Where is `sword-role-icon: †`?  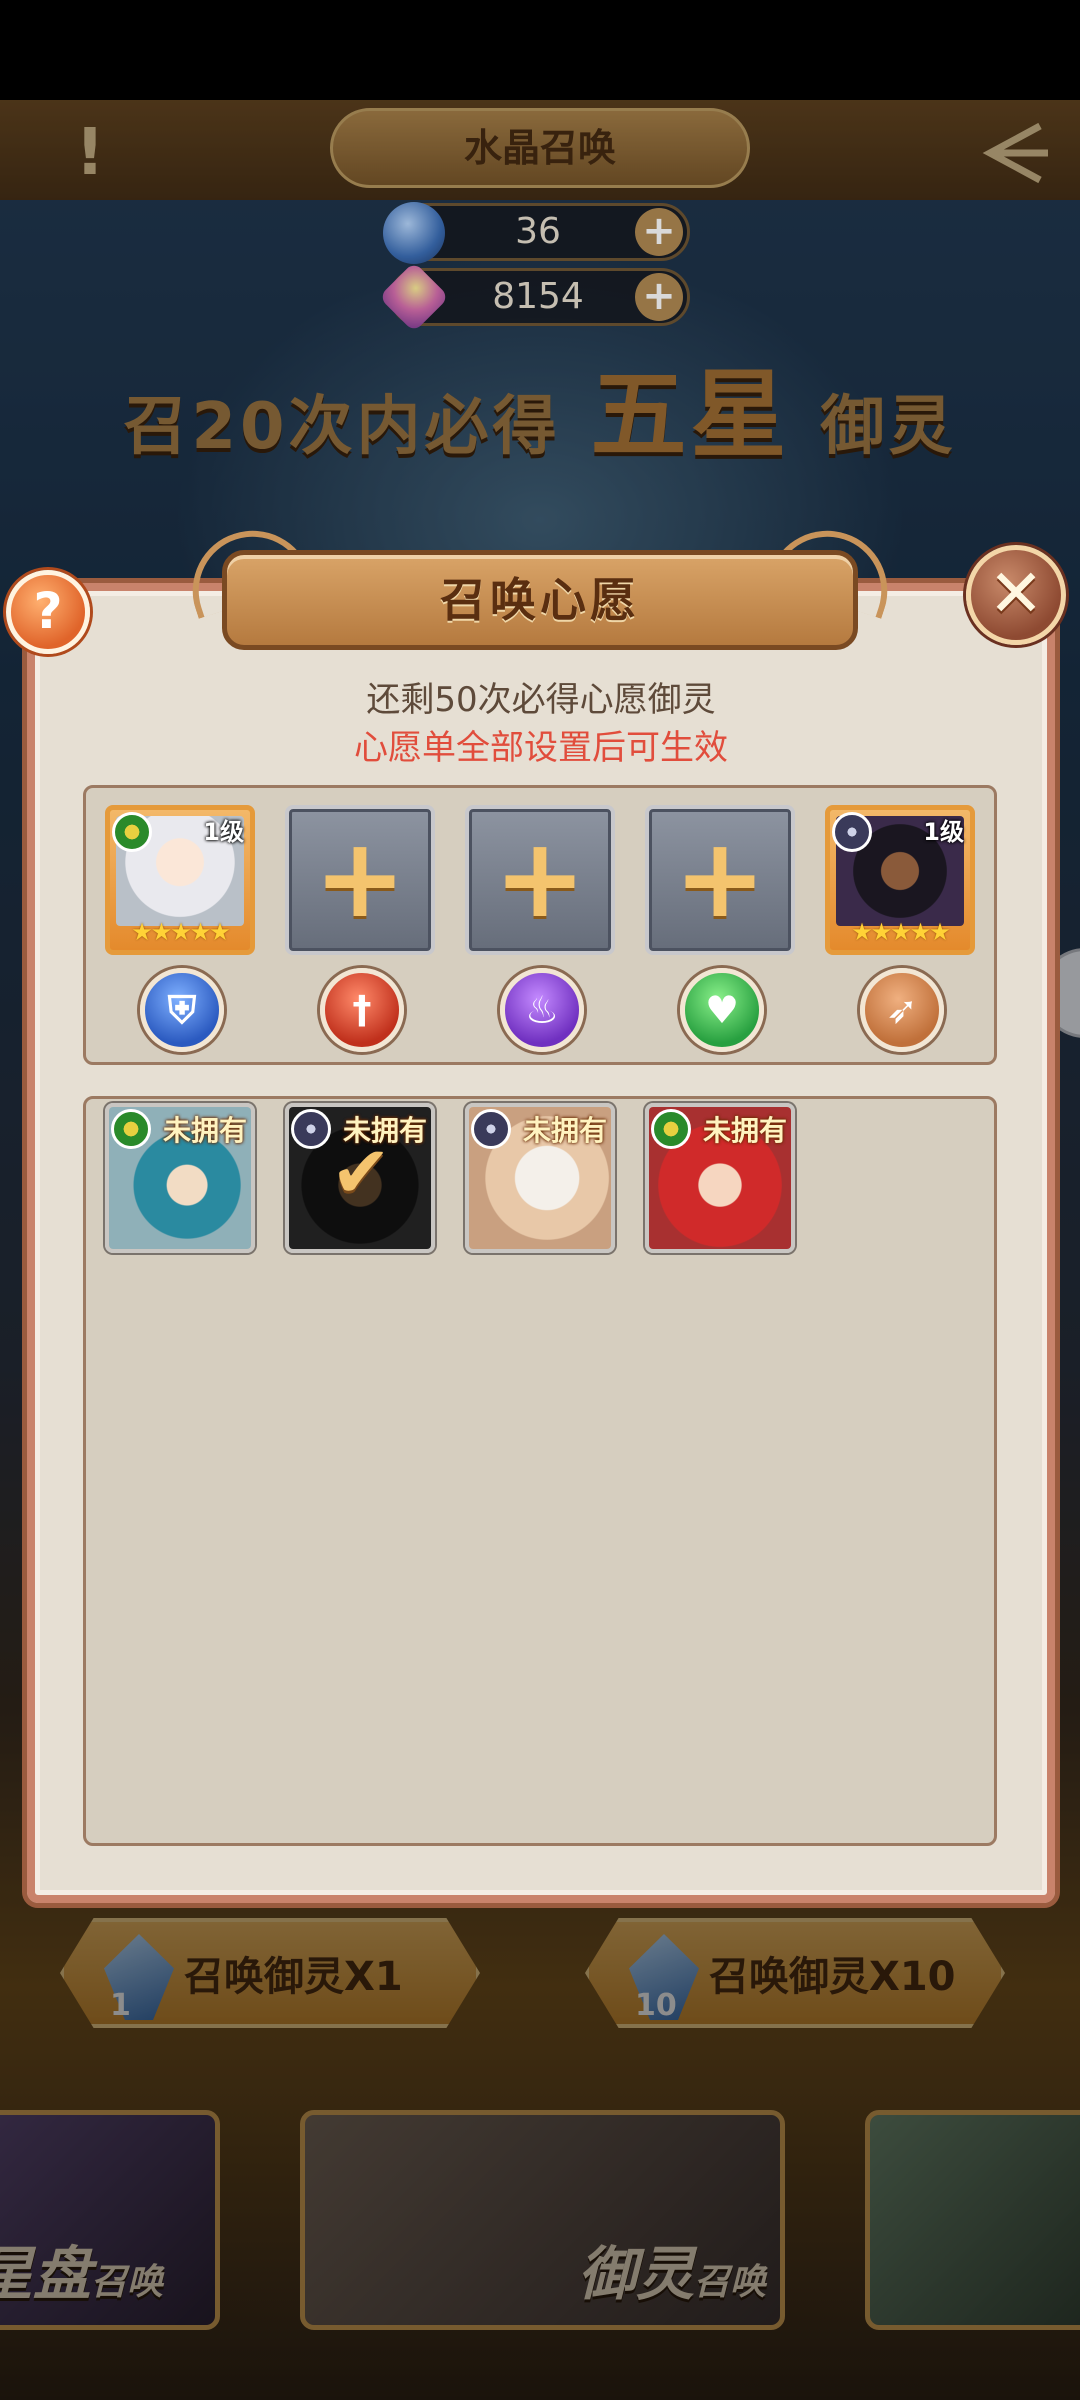
sword-role-icon: † is located at coordinates (362, 1010).